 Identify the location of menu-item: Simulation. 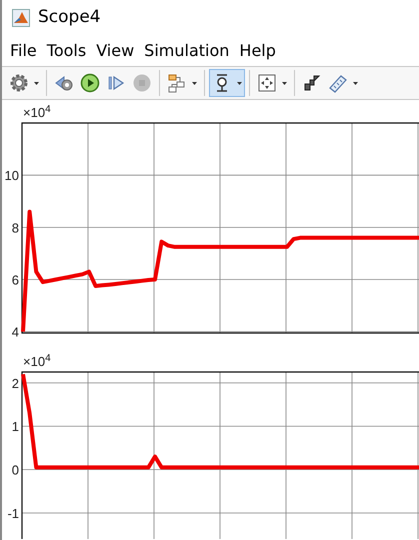
(190, 50).